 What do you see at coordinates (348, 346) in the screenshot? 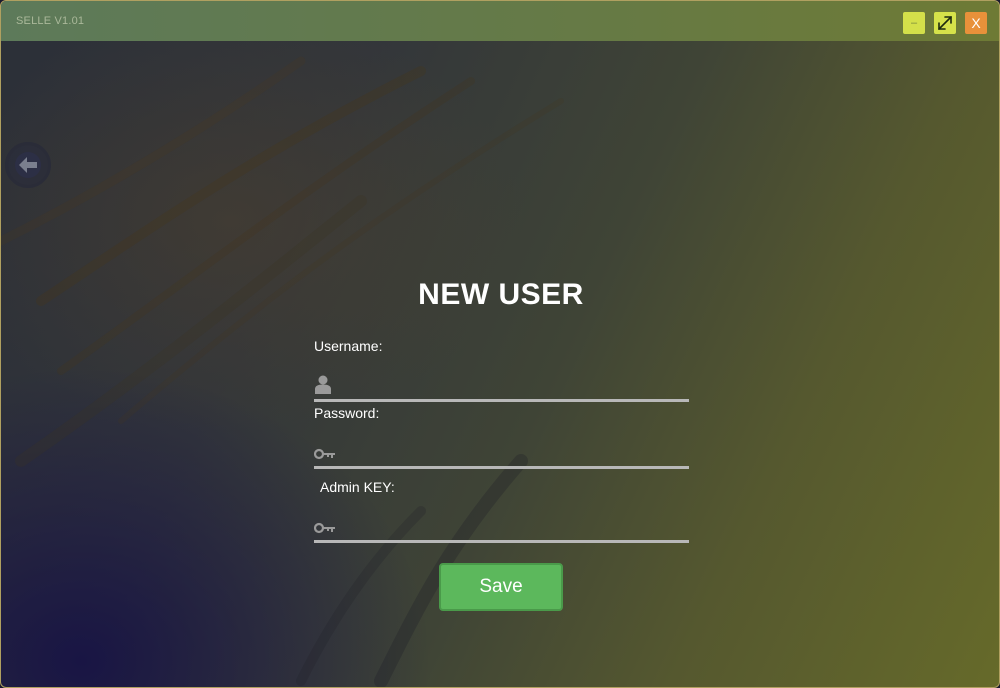
I see `username-label: Username:` at bounding box center [348, 346].